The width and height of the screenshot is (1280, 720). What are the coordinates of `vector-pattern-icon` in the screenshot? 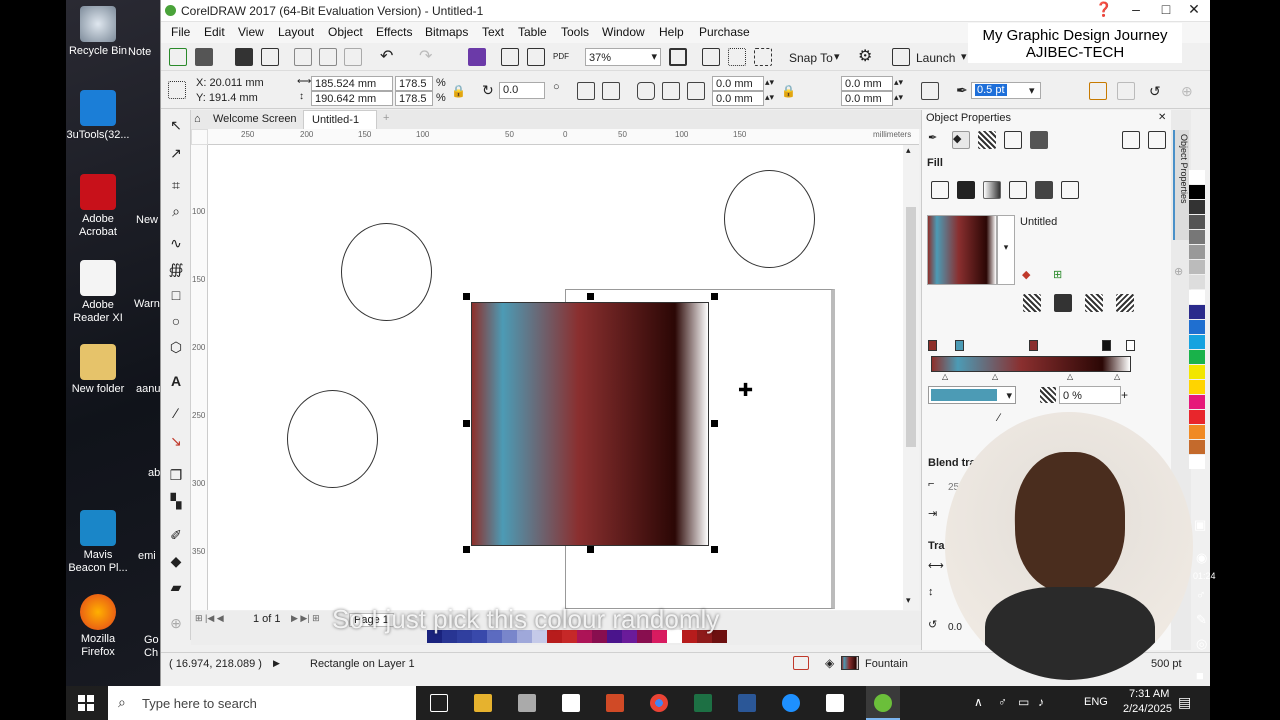 It's located at (1018, 190).